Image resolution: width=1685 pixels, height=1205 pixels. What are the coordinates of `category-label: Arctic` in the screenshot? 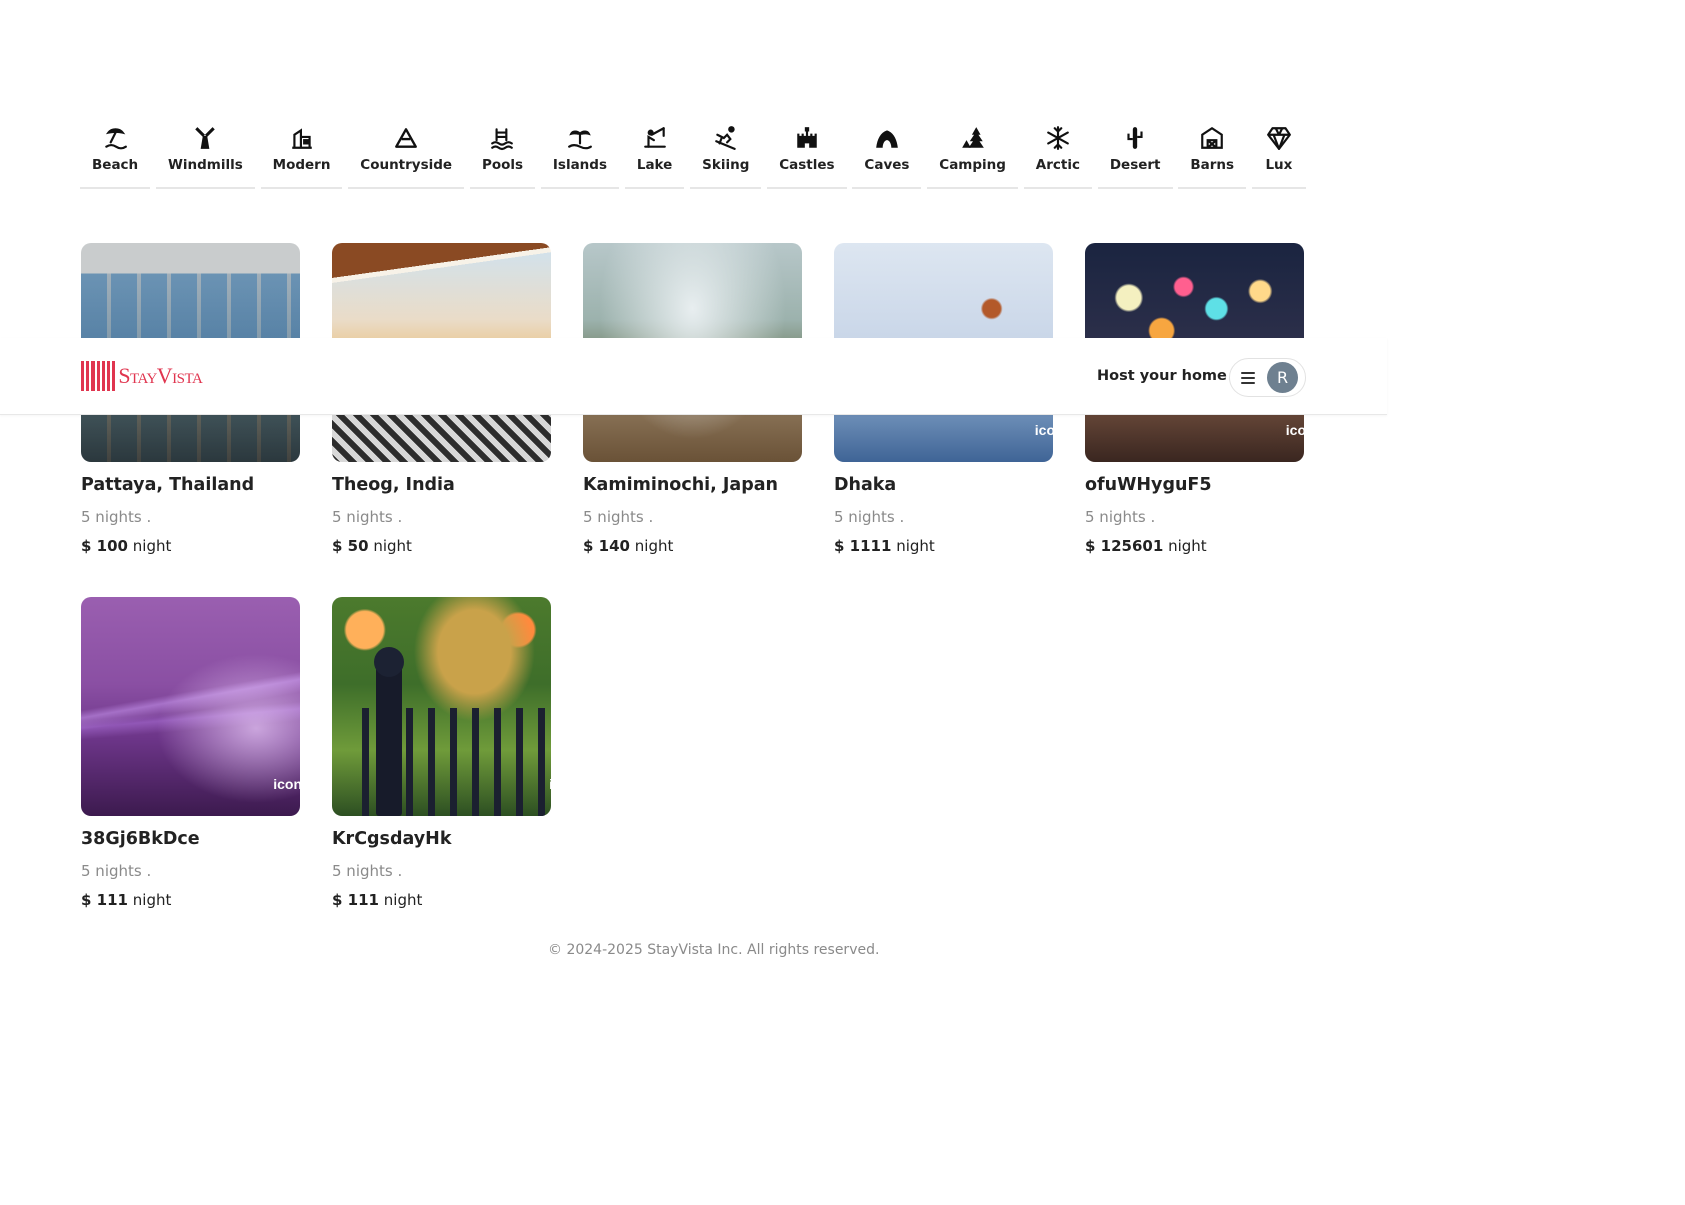 It's located at (1057, 165).